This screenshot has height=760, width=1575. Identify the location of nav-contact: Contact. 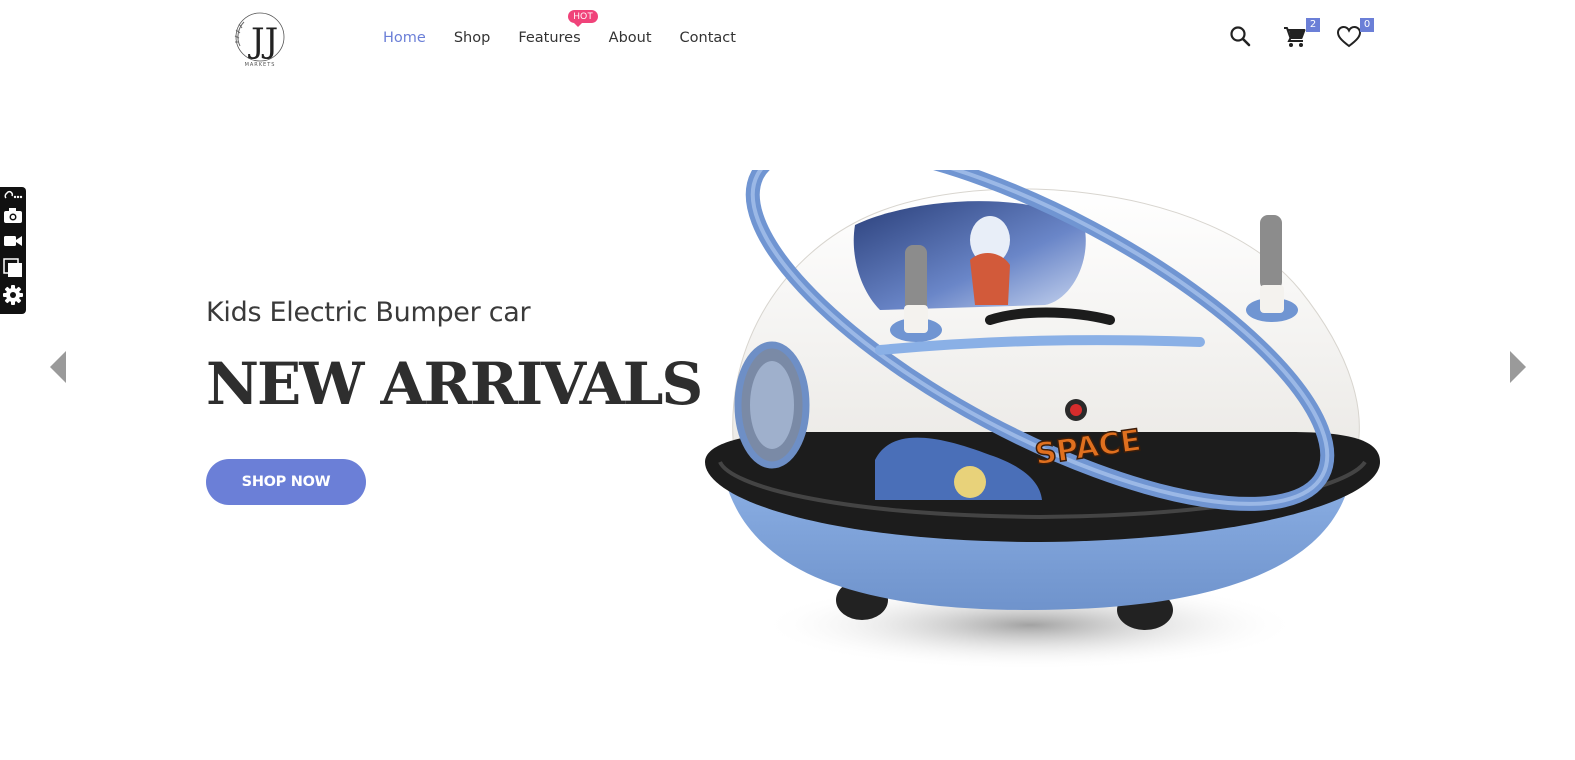
(708, 38).